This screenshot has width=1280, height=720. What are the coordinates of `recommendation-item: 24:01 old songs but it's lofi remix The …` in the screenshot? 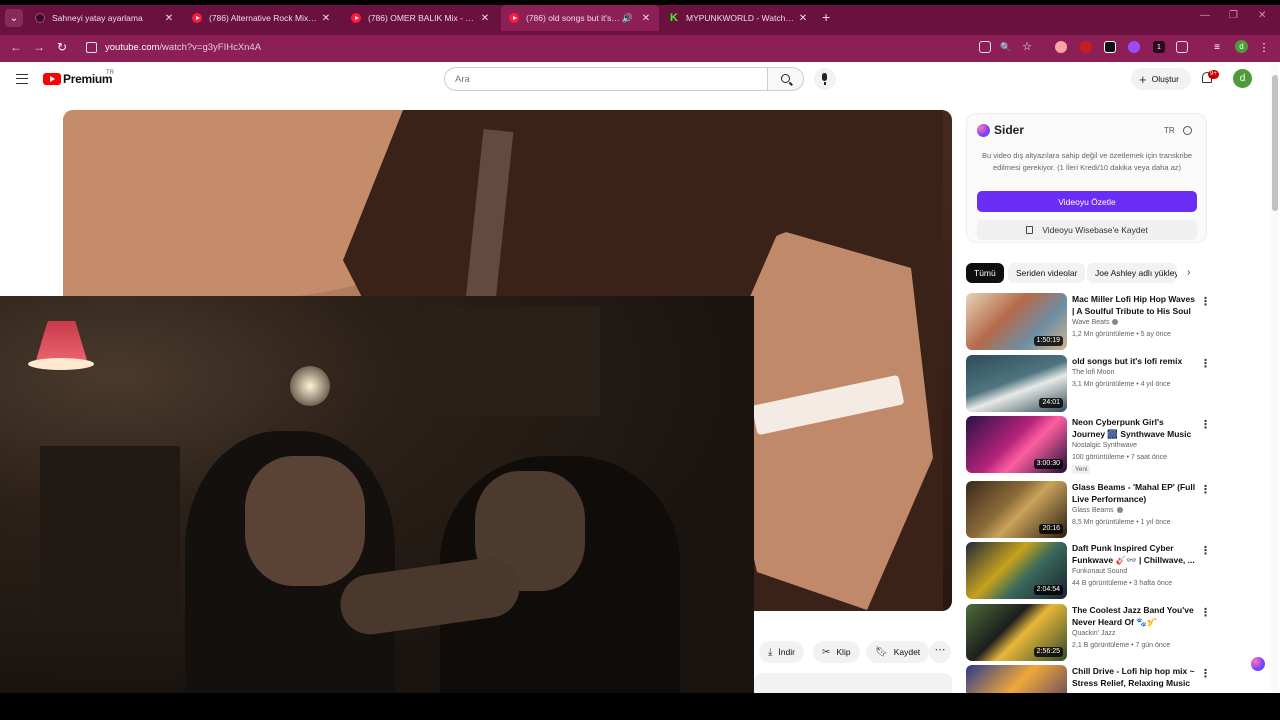 It's located at (1088, 384).